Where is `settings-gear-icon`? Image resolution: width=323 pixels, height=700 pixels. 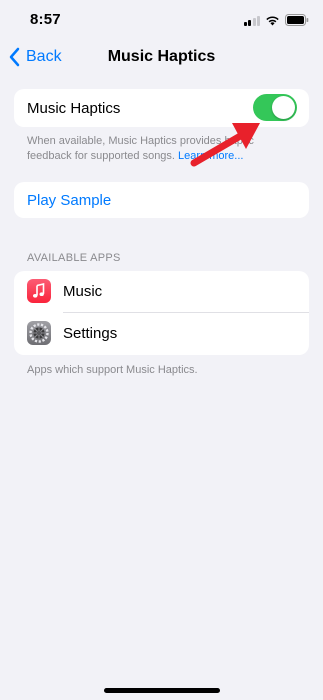 settings-gear-icon is located at coordinates (39, 333).